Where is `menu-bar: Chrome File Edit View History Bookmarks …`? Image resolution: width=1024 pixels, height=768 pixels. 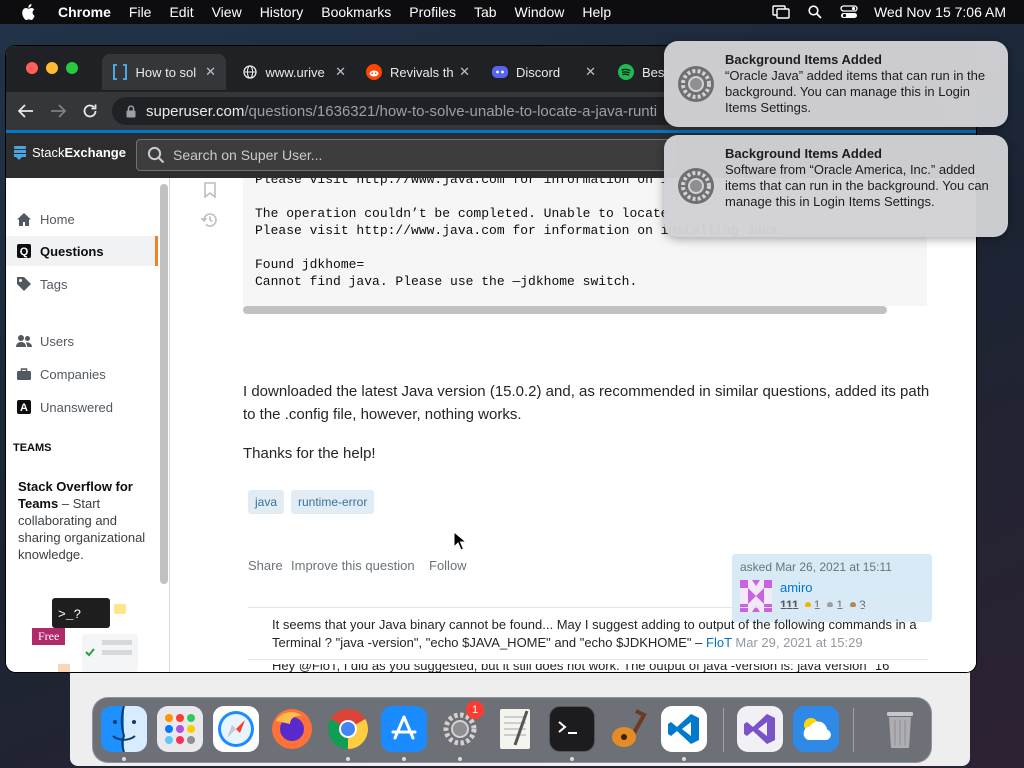 menu-bar: Chrome File Edit View History Bookmarks … is located at coordinates (512, 12).